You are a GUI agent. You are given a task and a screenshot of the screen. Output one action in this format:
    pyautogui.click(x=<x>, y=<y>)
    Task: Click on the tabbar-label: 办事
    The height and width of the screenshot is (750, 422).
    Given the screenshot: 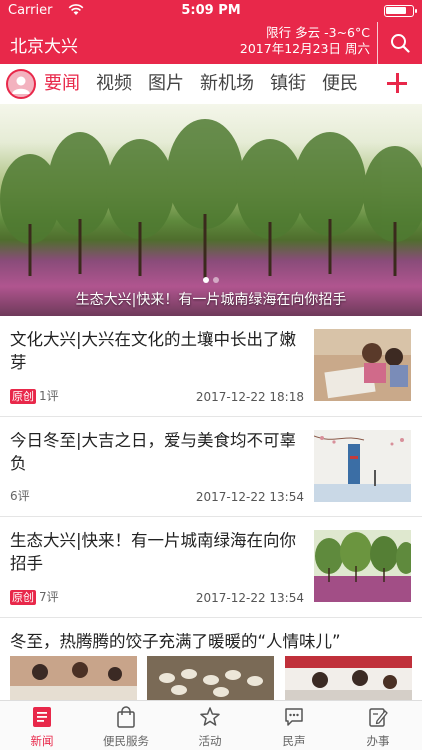 What is the action you would take?
    pyautogui.click(x=378, y=741)
    